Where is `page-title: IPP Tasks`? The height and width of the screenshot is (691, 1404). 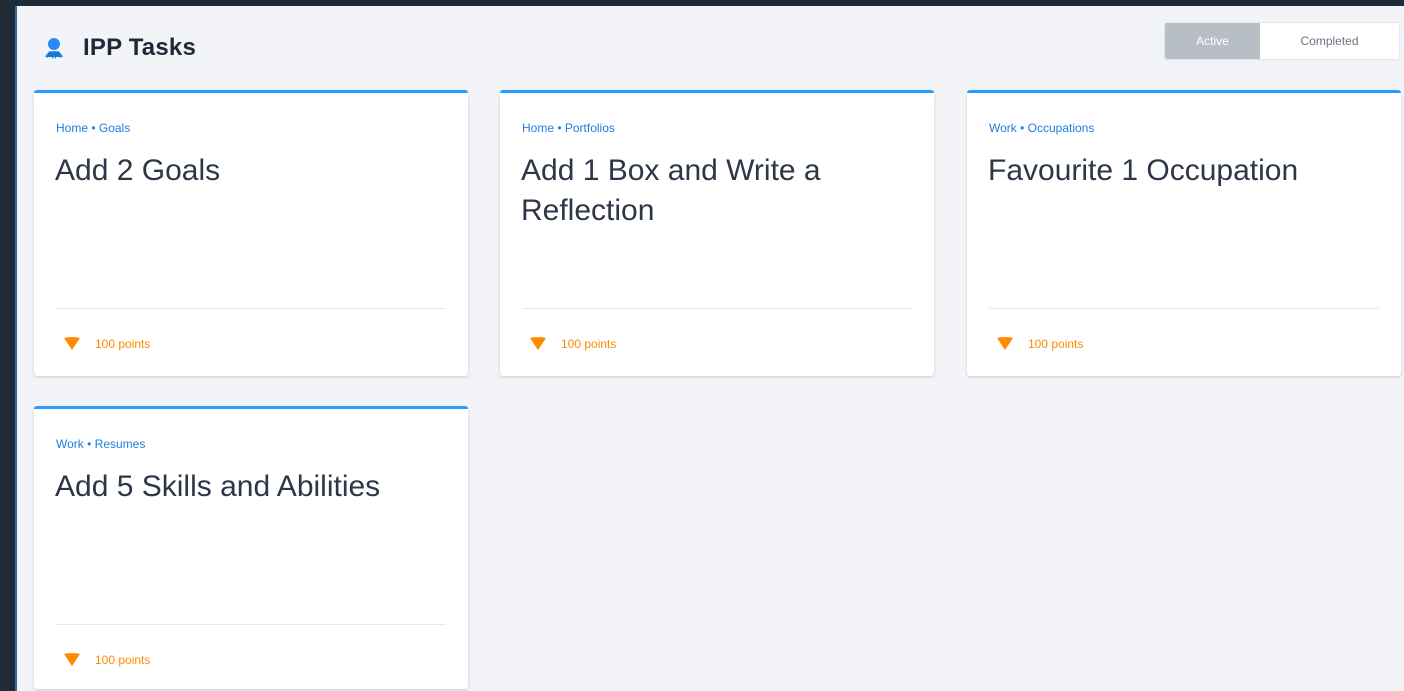
page-title: IPP Tasks is located at coordinates (139, 47).